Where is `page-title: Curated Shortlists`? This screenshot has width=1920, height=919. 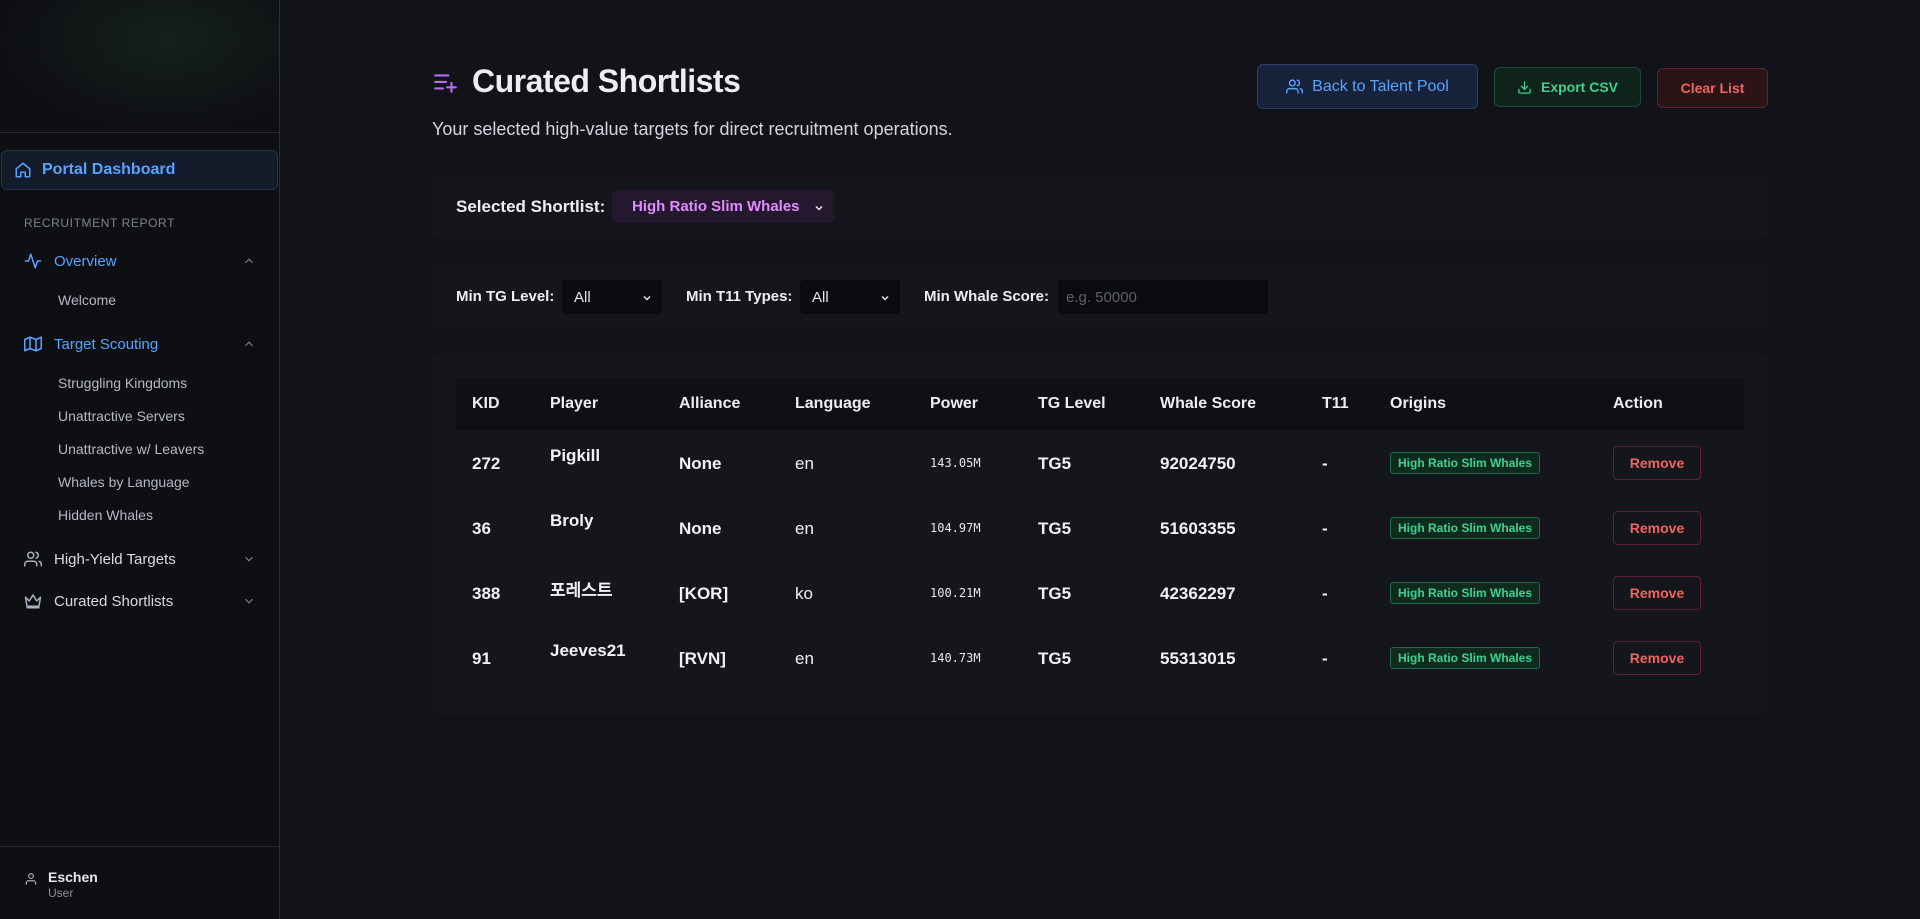
page-title: Curated Shortlists is located at coordinates (606, 81).